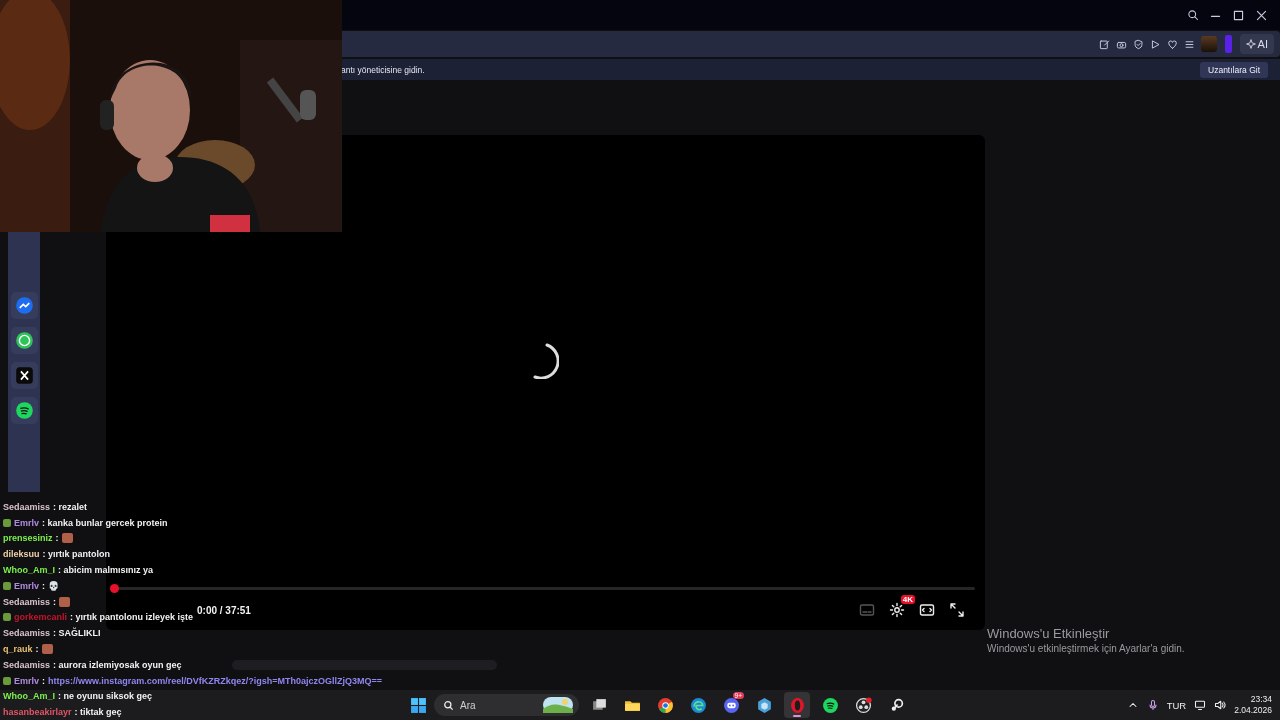 The height and width of the screenshot is (720, 1280). What do you see at coordinates (114, 588) in the screenshot?
I see `progress-handle` at bounding box center [114, 588].